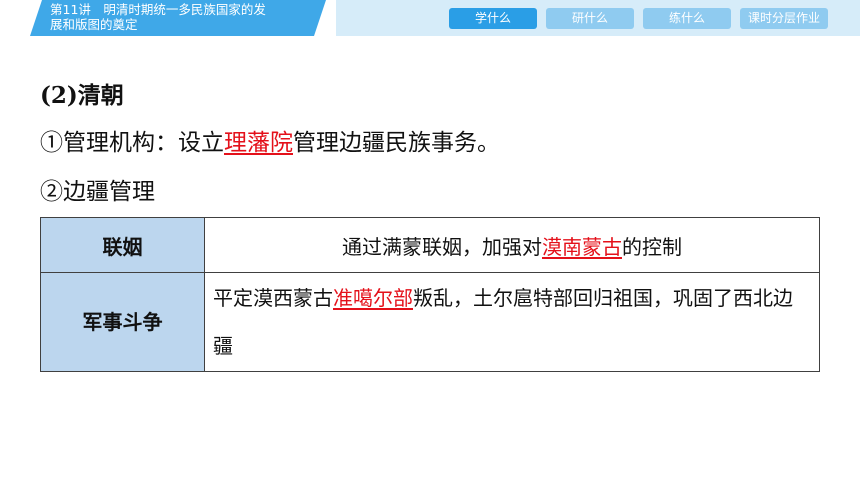 This screenshot has width=860, height=484. Describe the element at coordinates (493, 18) in the screenshot. I see `tab-learn: 学什么` at that location.